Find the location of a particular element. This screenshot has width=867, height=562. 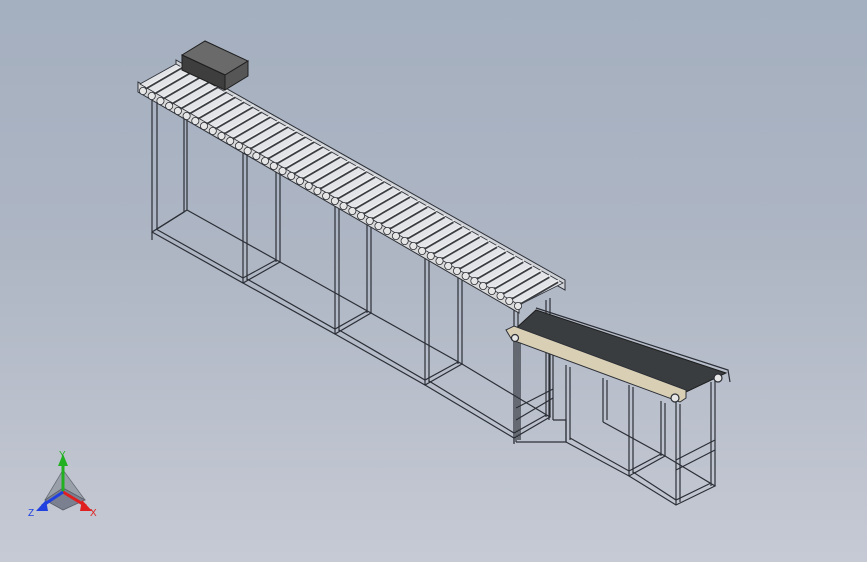

z-axis-label: Z is located at coordinates (31, 513).